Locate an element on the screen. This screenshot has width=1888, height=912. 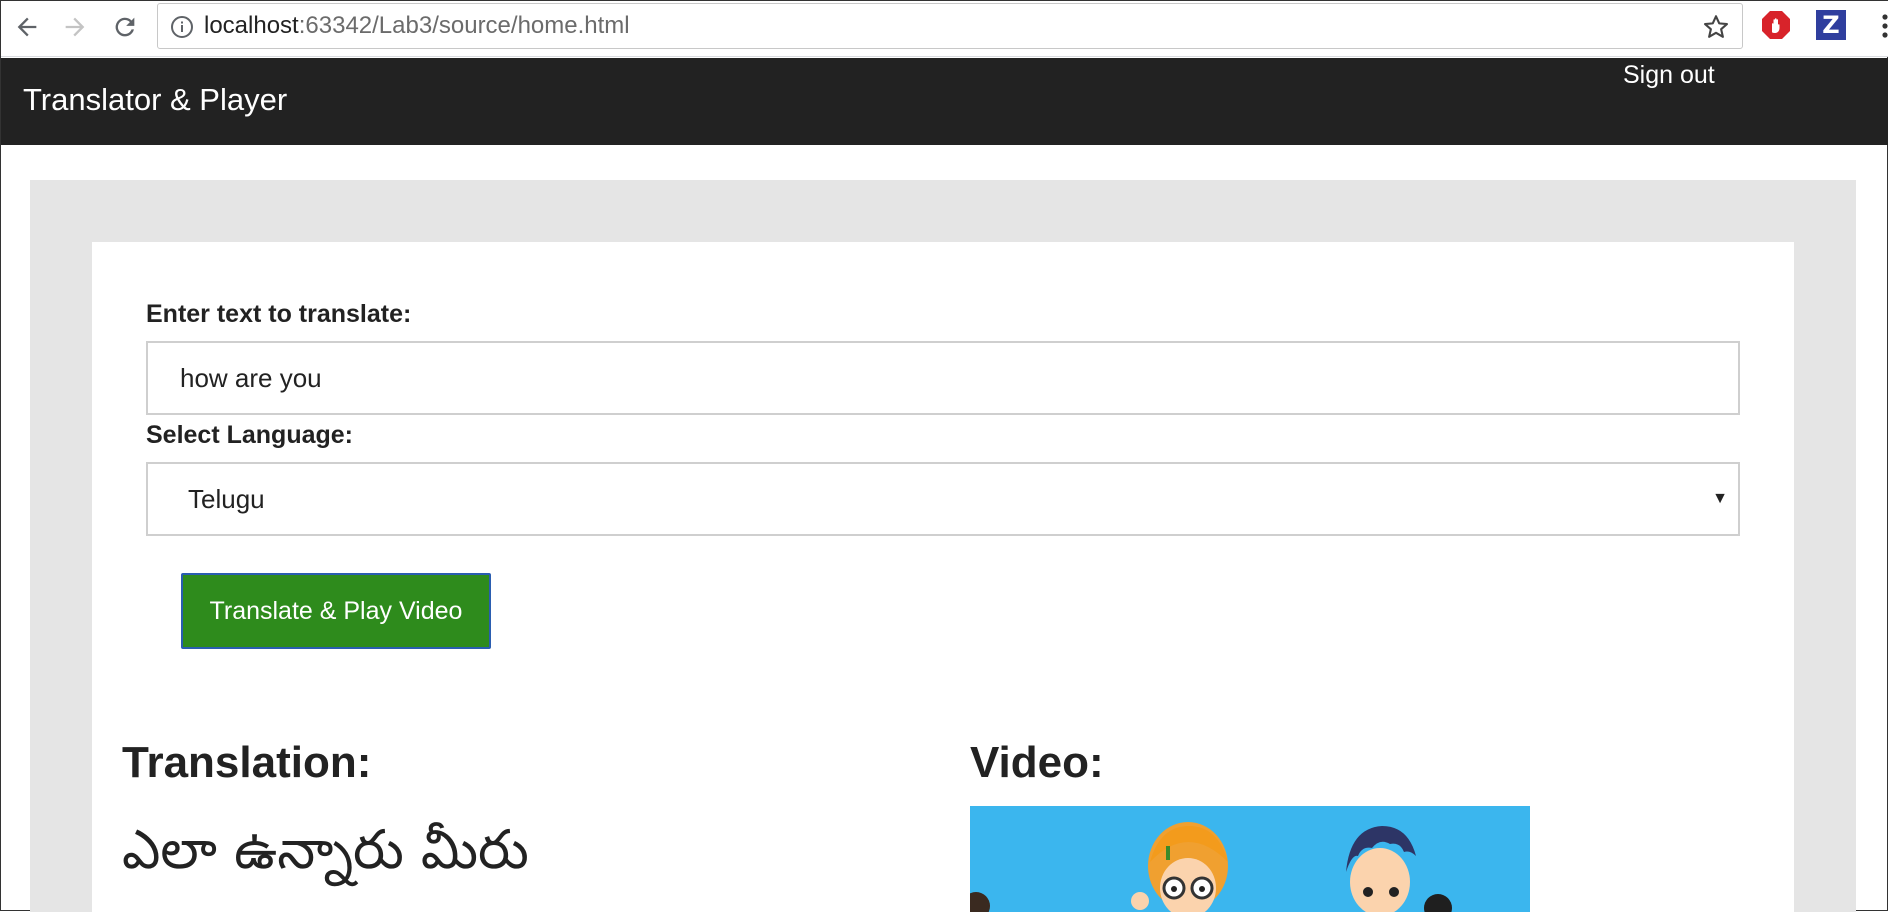
video-player is located at coordinates (1250, 859).